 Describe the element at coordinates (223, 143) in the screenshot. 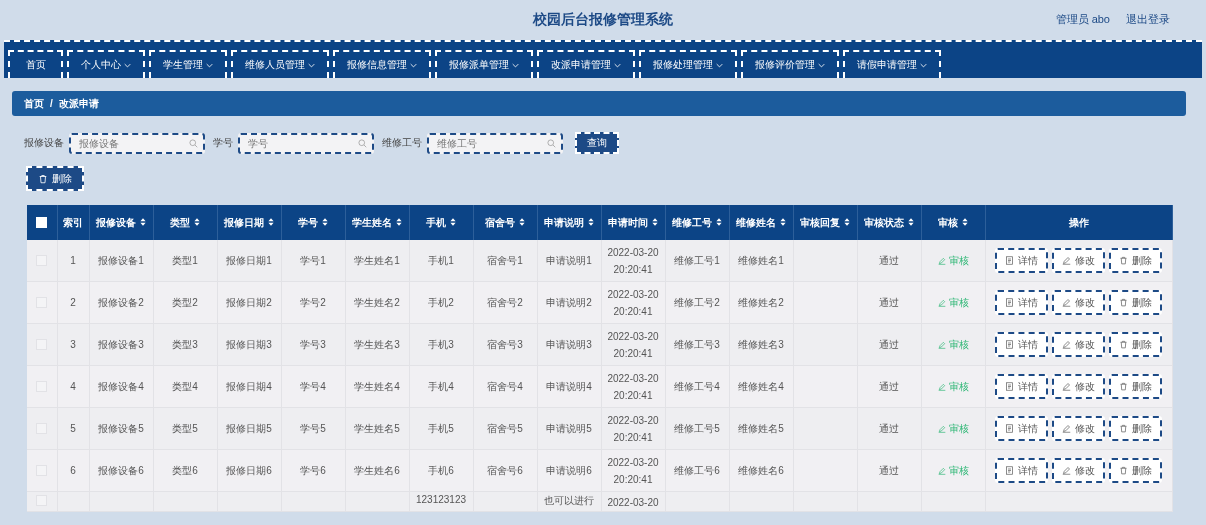

I see `field-label: 学号` at that location.